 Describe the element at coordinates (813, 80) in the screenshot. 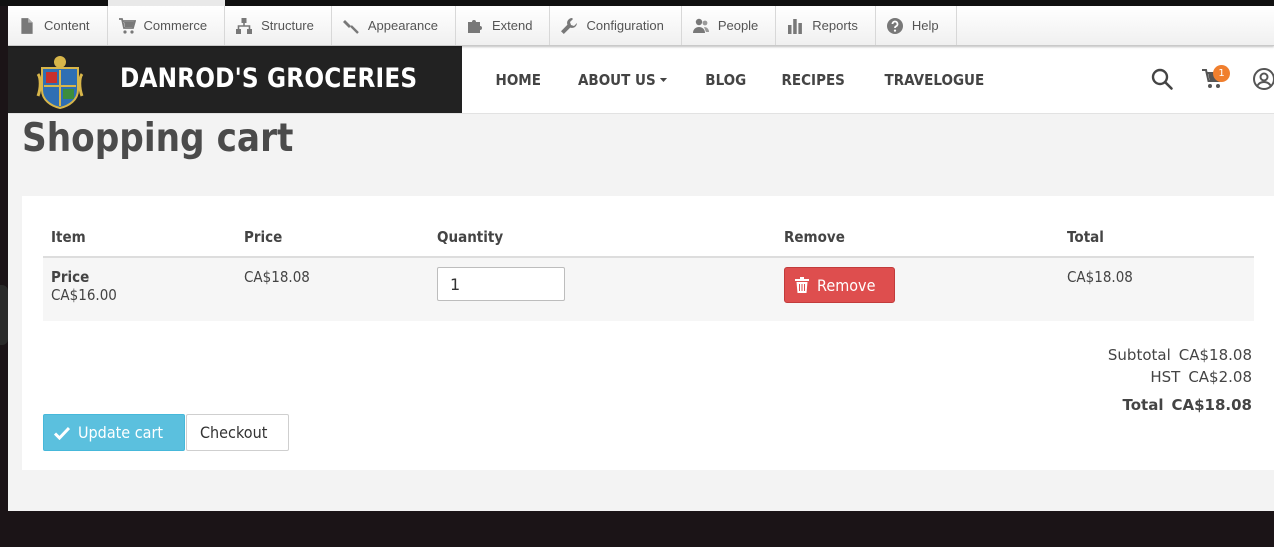

I see `nav-item-recipes: RECIPES` at that location.